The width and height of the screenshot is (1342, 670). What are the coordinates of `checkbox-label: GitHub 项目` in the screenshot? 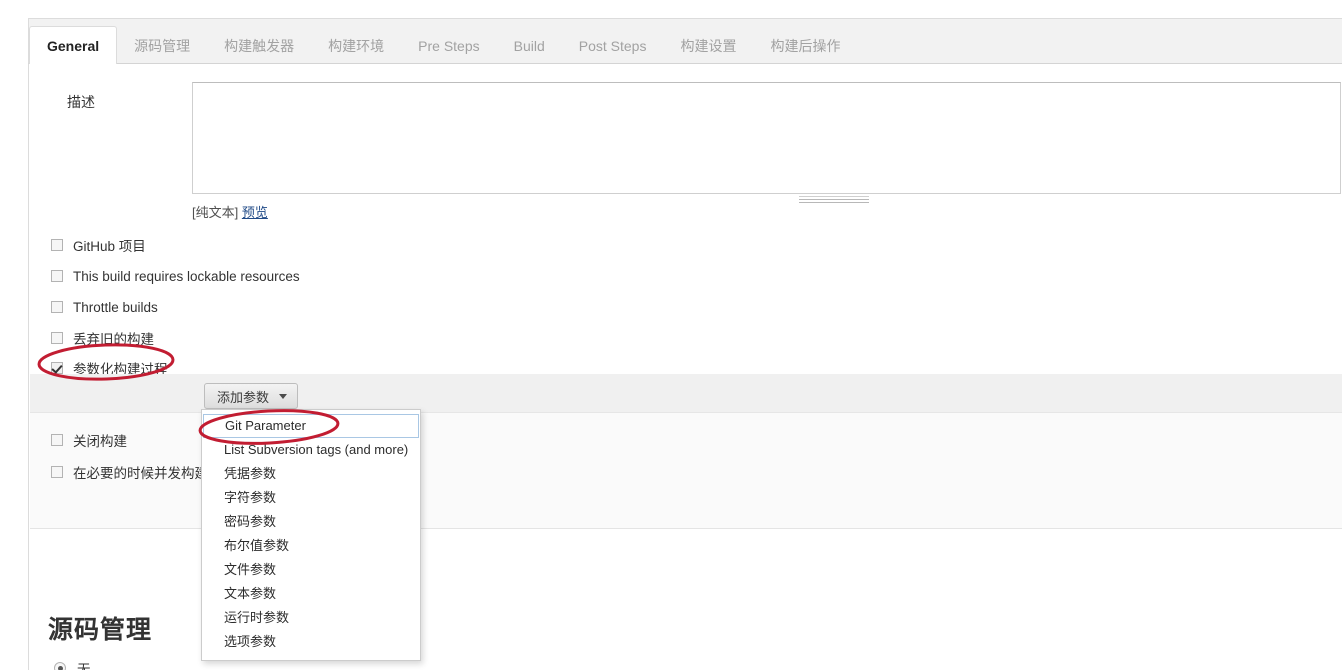 It's located at (109, 246).